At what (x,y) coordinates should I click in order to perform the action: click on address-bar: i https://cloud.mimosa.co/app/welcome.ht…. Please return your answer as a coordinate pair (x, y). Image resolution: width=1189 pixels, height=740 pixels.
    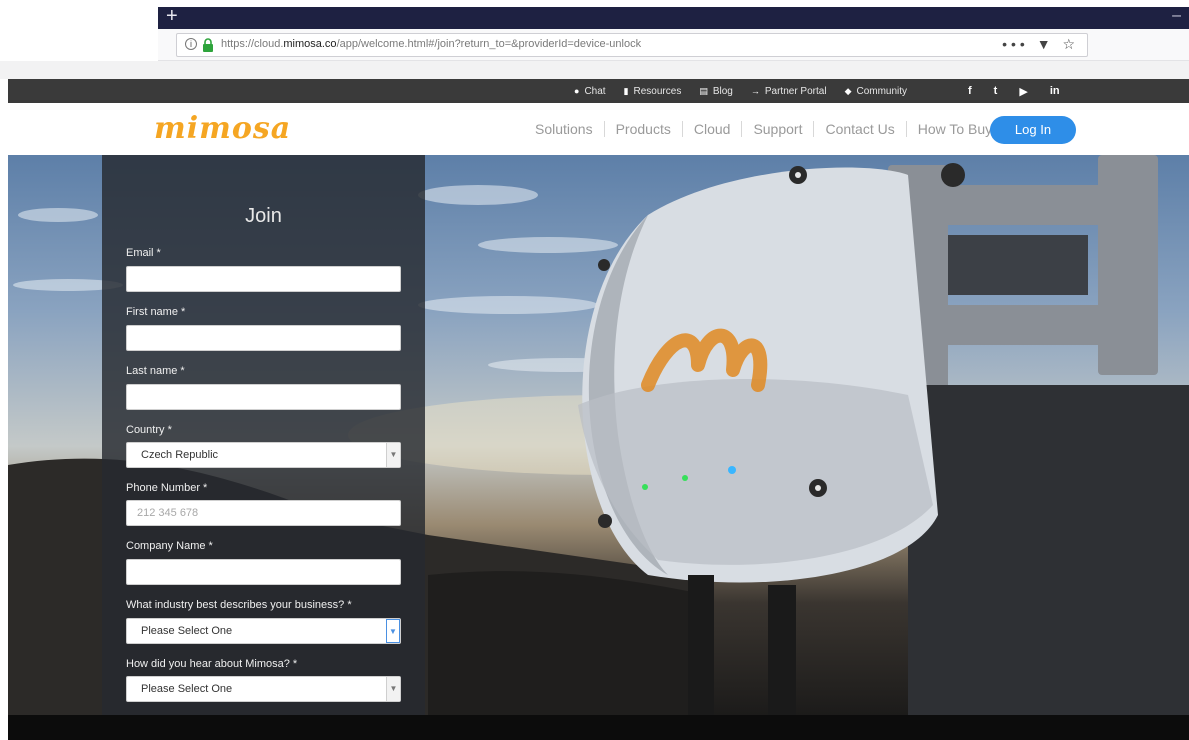
    Looking at the image, I should click on (632, 45).